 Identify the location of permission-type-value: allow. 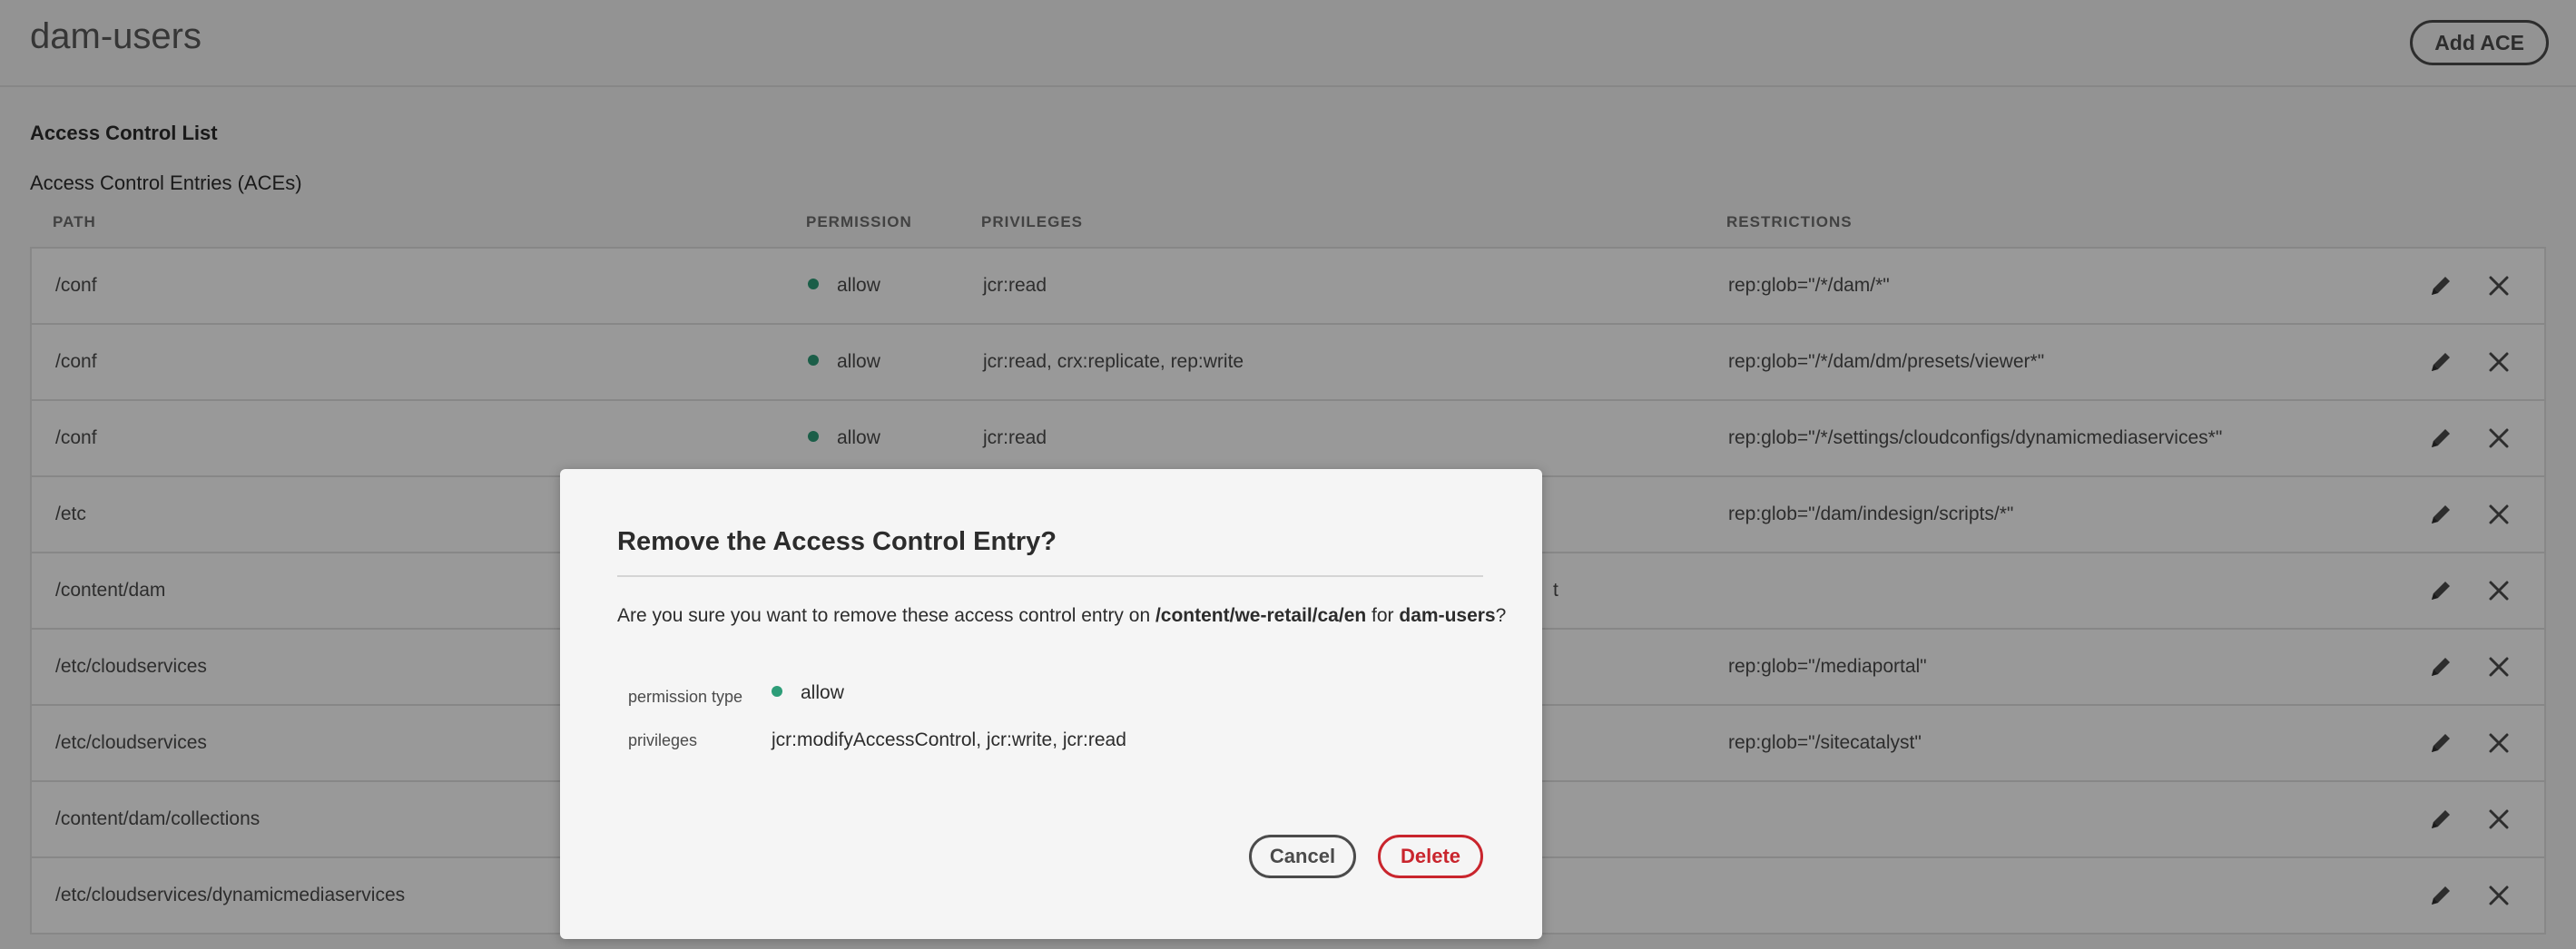
(808, 693).